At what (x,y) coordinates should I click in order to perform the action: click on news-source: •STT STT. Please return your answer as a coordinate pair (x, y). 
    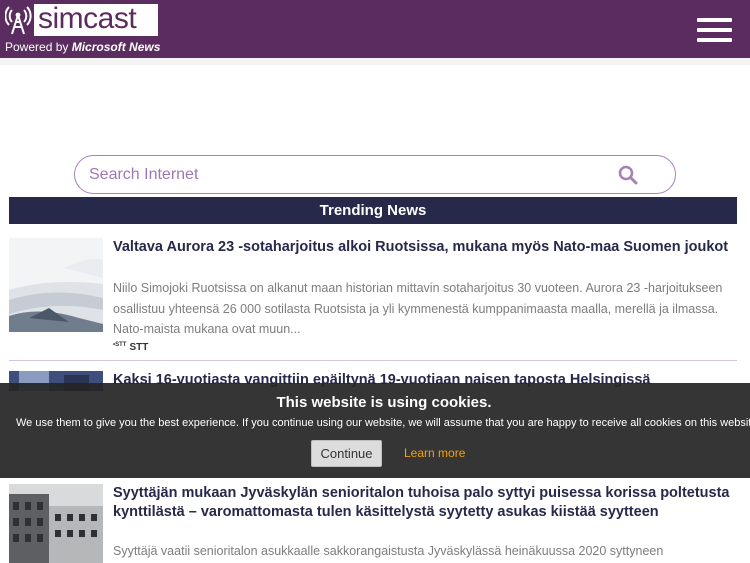
    Looking at the image, I should click on (131, 347).